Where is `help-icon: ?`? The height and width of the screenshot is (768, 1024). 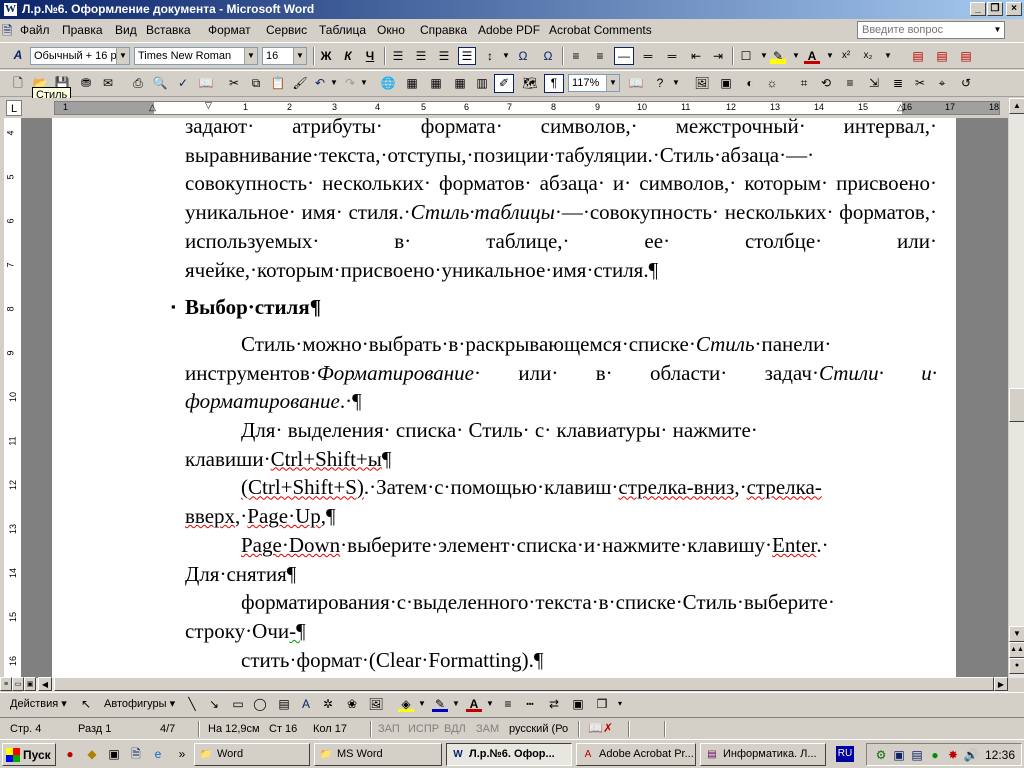 help-icon: ? is located at coordinates (660, 83).